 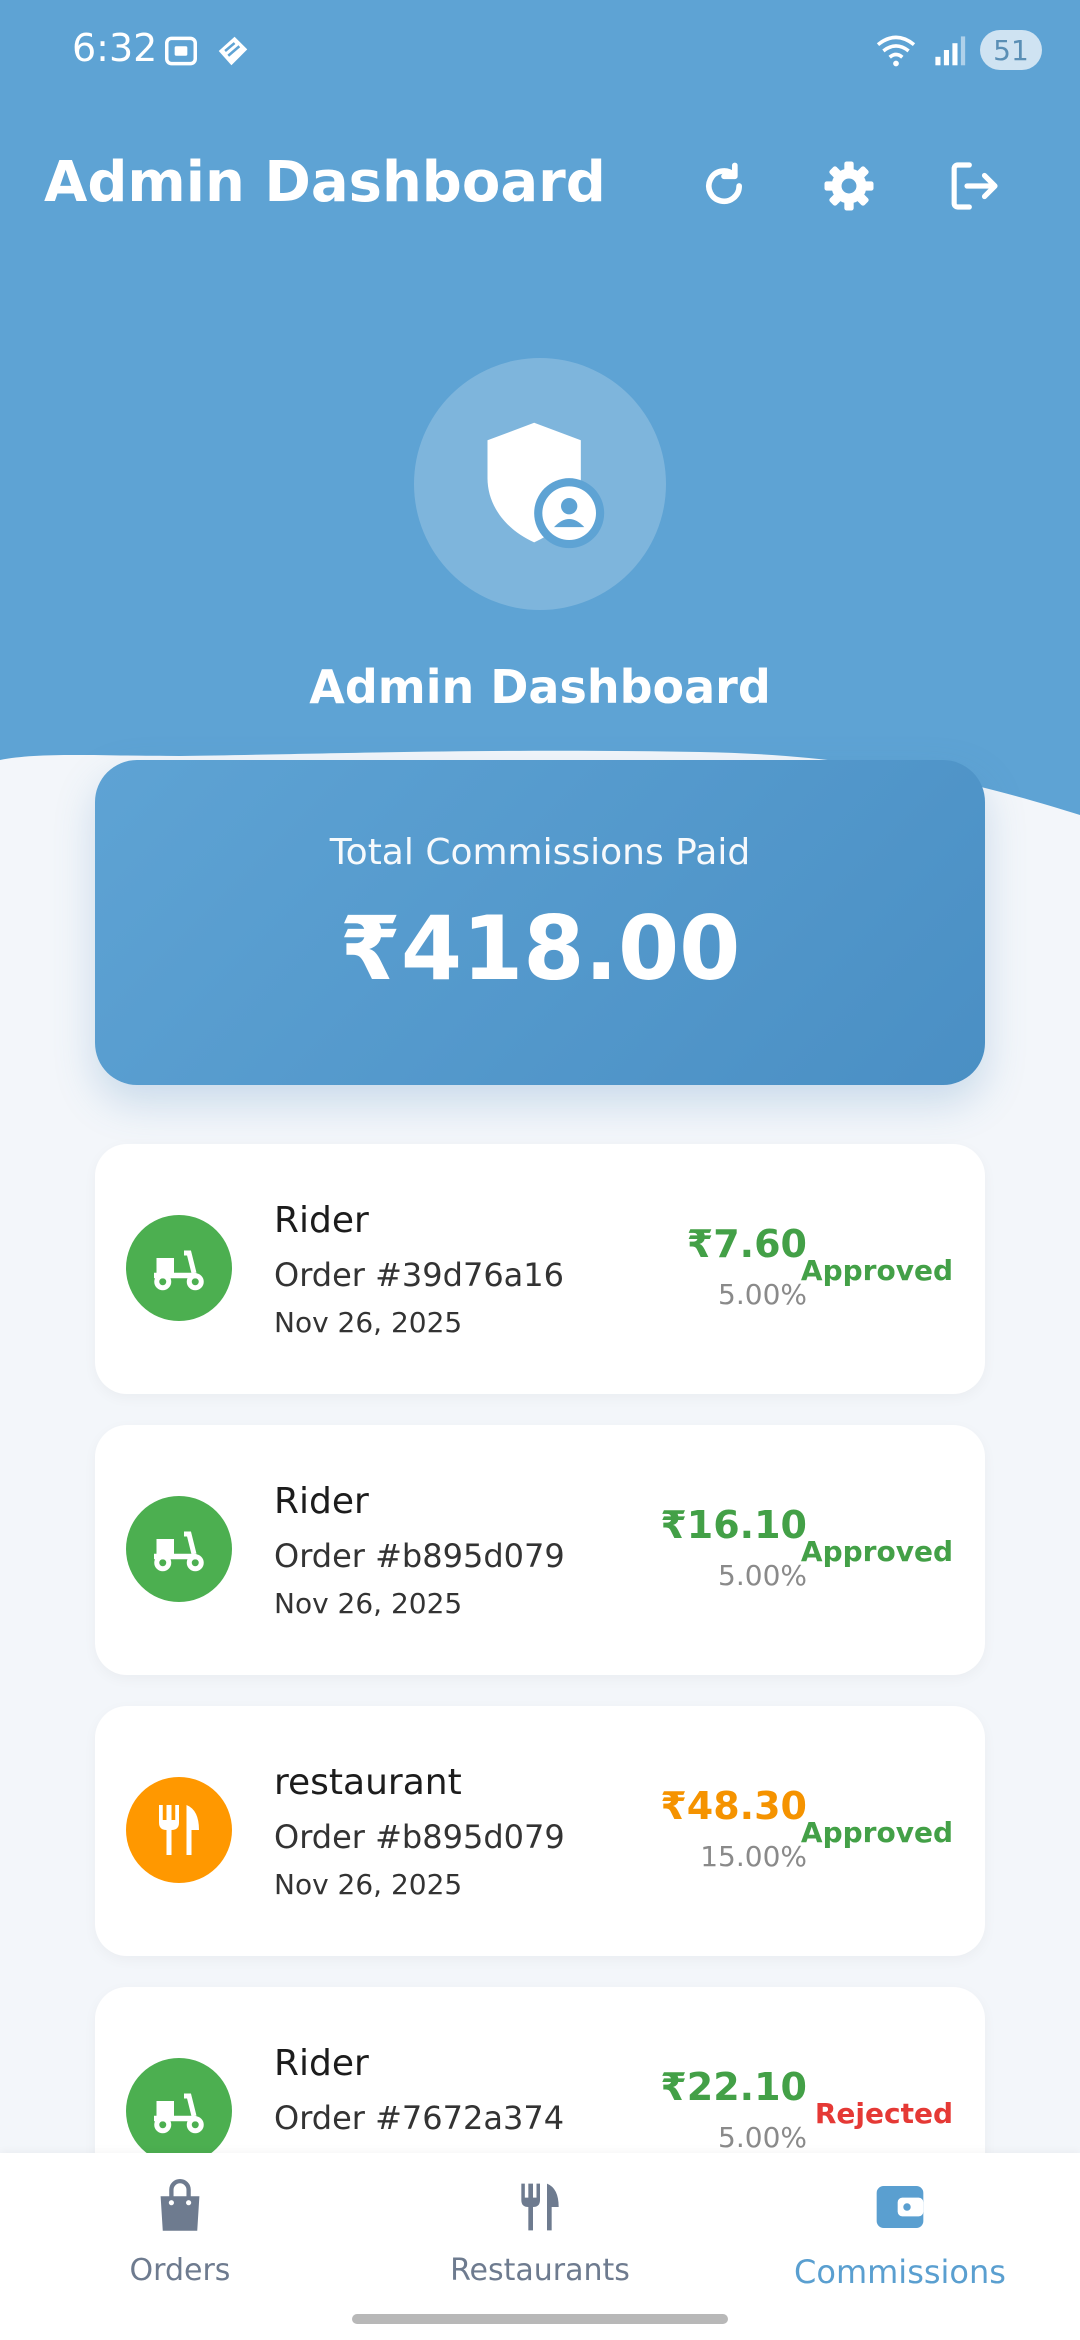 I want to click on settings-icon, so click(x=849, y=186).